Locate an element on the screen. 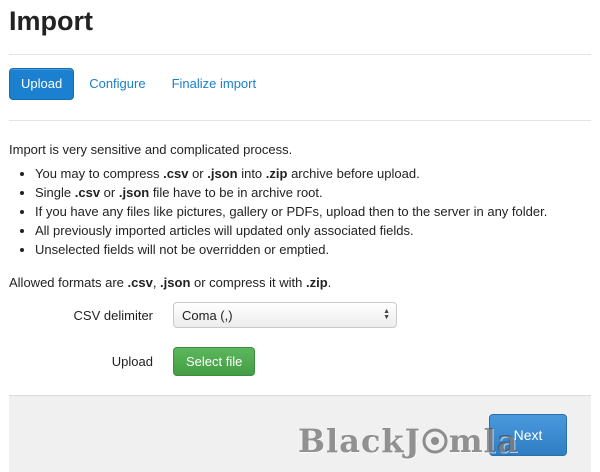  csv-delimiter-select: Coma (,) ▲ ▼ is located at coordinates (285, 315).